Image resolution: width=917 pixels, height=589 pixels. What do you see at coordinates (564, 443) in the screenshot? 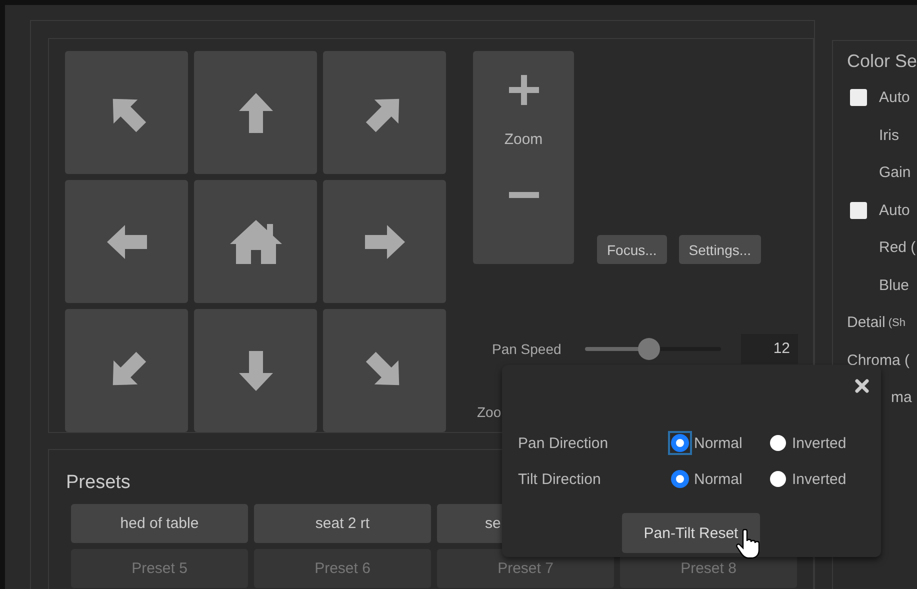
I see `direction-label: Pan Direction` at bounding box center [564, 443].